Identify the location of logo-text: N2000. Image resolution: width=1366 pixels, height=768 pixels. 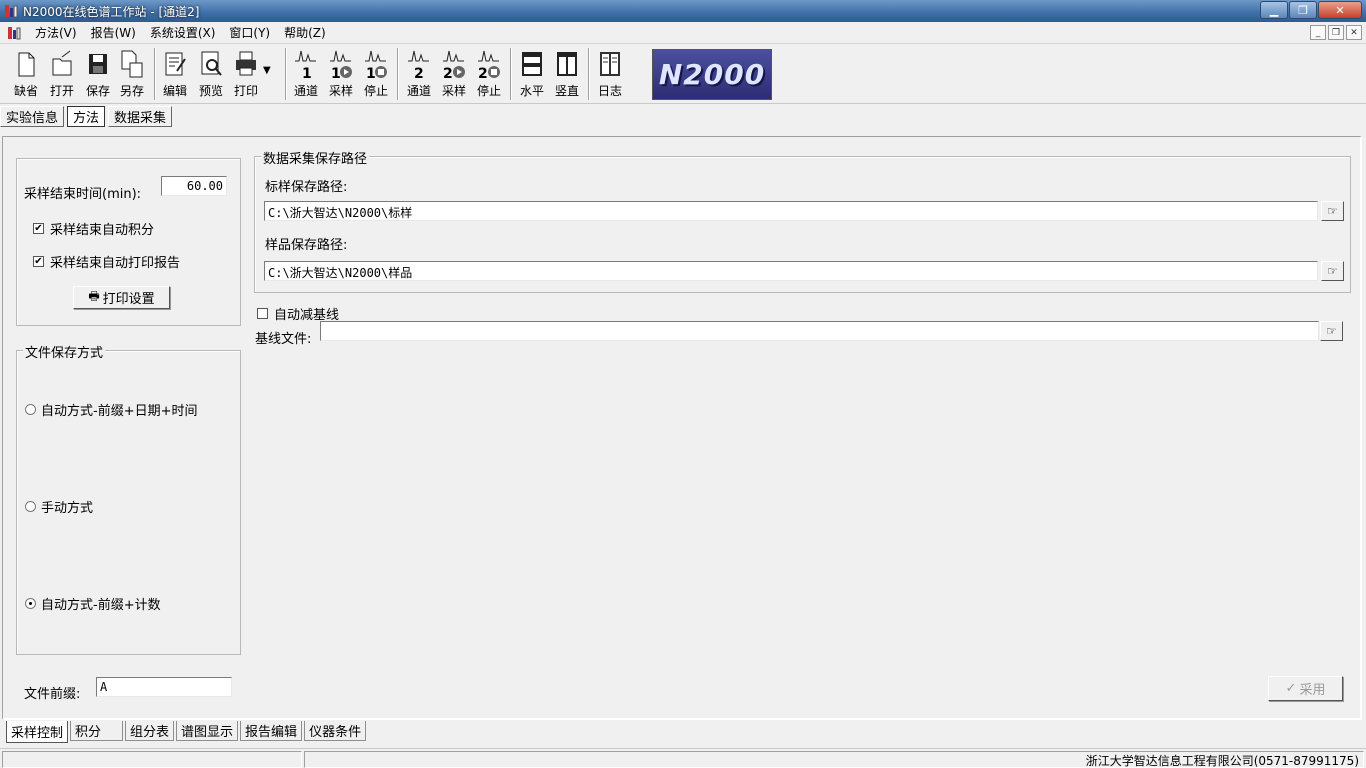
(712, 74).